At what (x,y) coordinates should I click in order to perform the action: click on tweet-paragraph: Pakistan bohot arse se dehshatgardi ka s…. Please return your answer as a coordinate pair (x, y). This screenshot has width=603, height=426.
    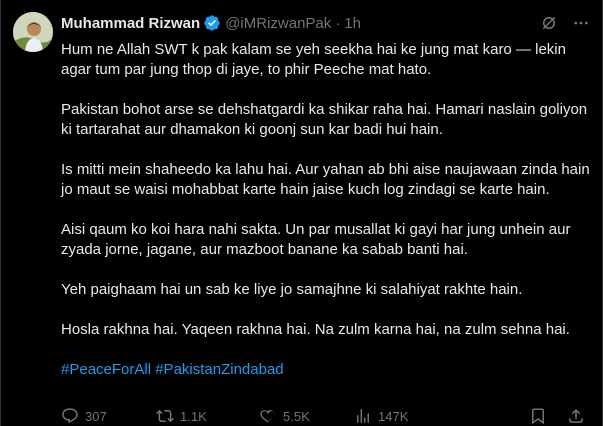
    Looking at the image, I should click on (324, 119).